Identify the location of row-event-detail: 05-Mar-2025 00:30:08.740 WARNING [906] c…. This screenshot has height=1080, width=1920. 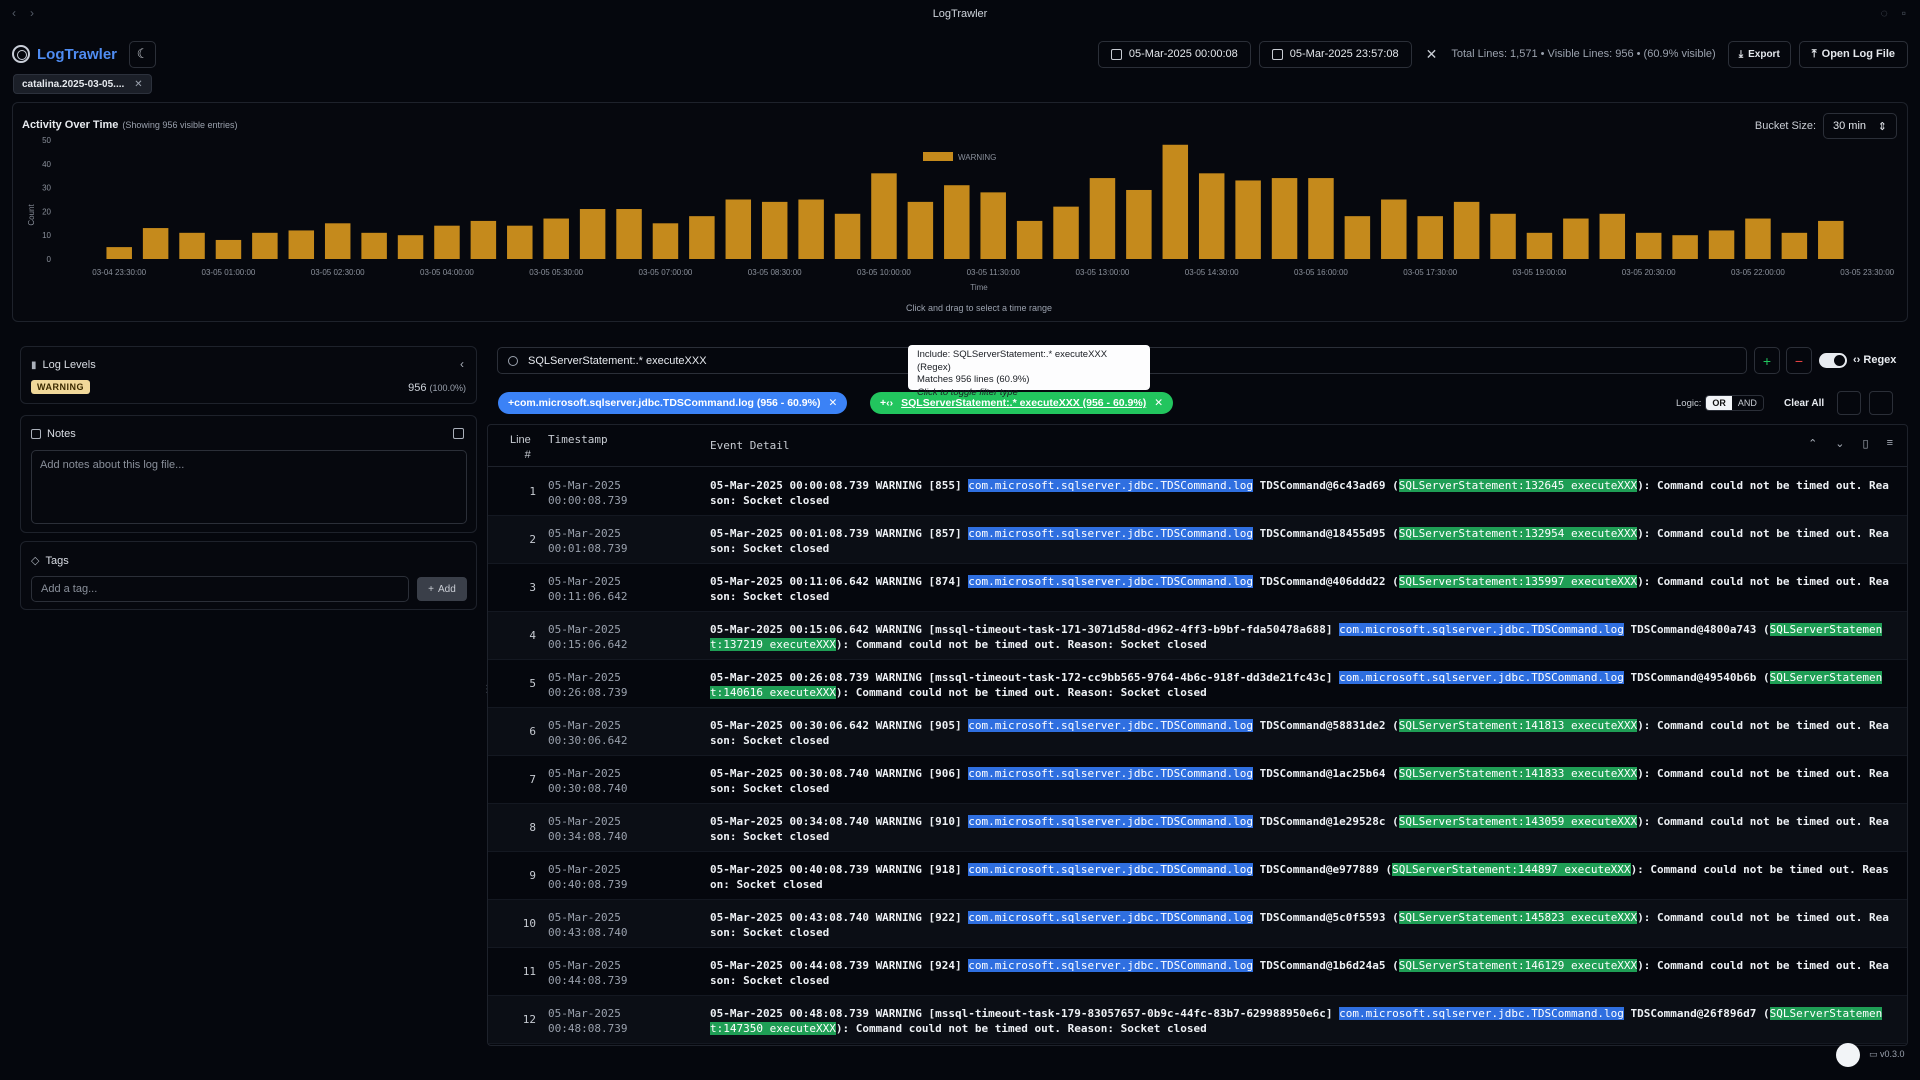
(1302, 781).